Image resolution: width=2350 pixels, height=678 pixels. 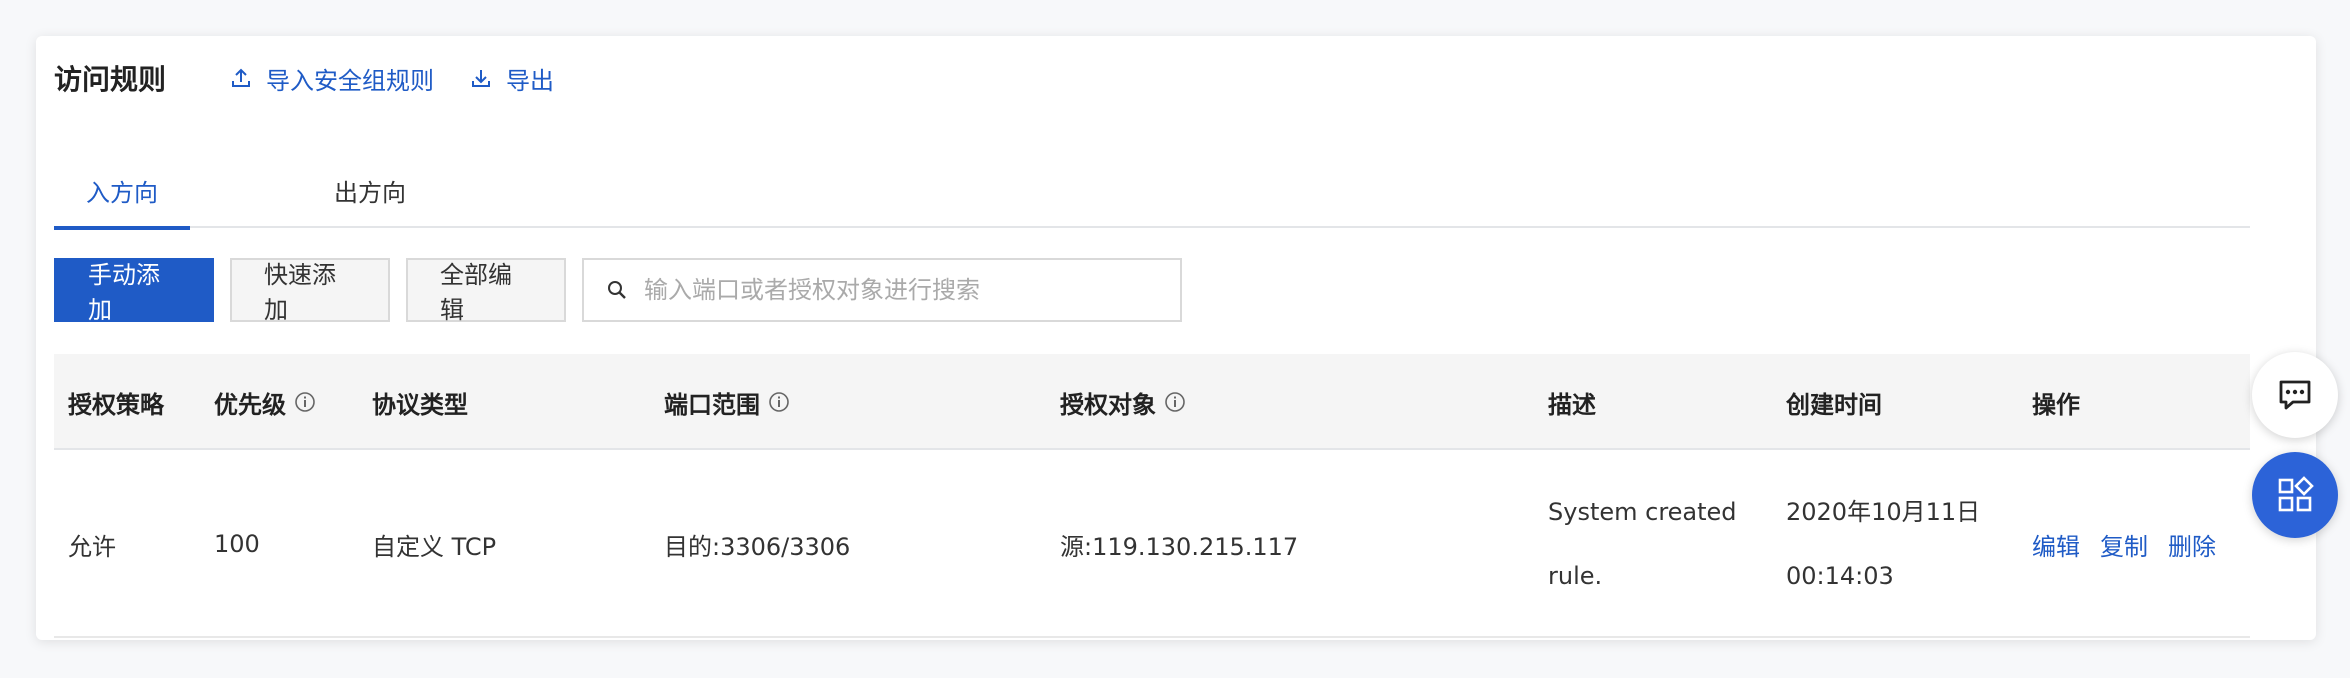 I want to click on tab-inbound-label: 入方向, so click(x=122, y=192).